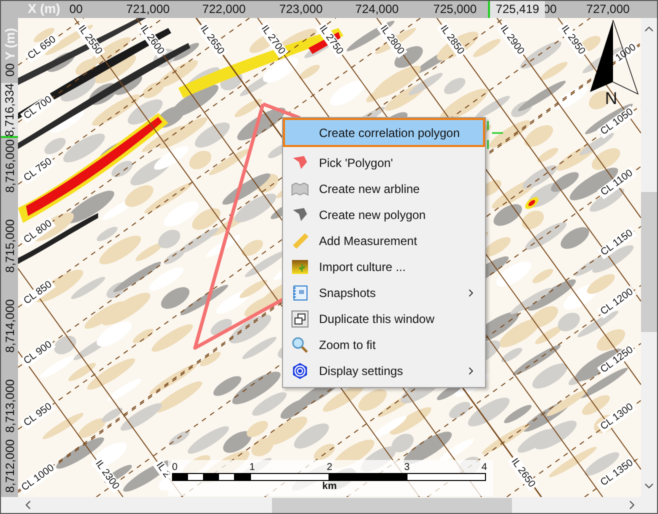 The width and height of the screenshot is (658, 514). I want to click on axis-tick-label: 723,000, so click(301, 9).